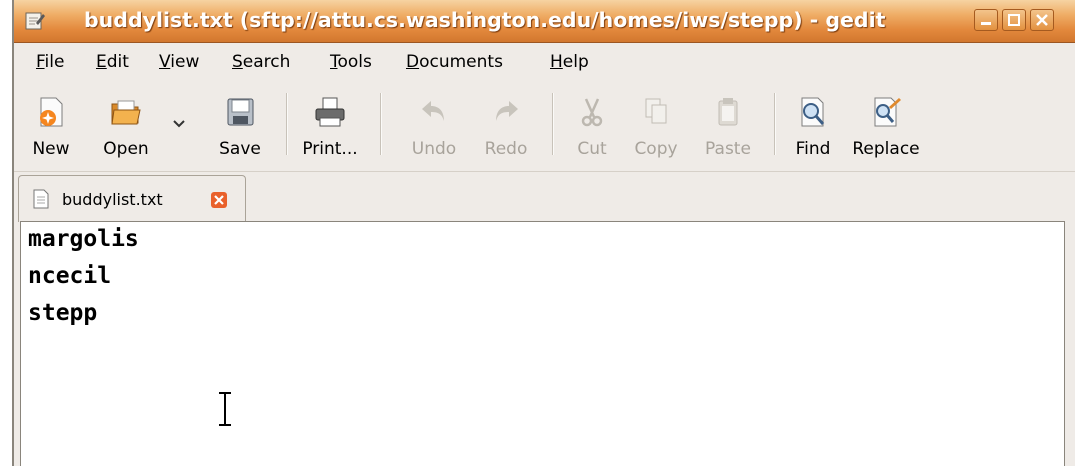 This screenshot has height=466, width=1075. I want to click on maximize-button, so click(1014, 20).